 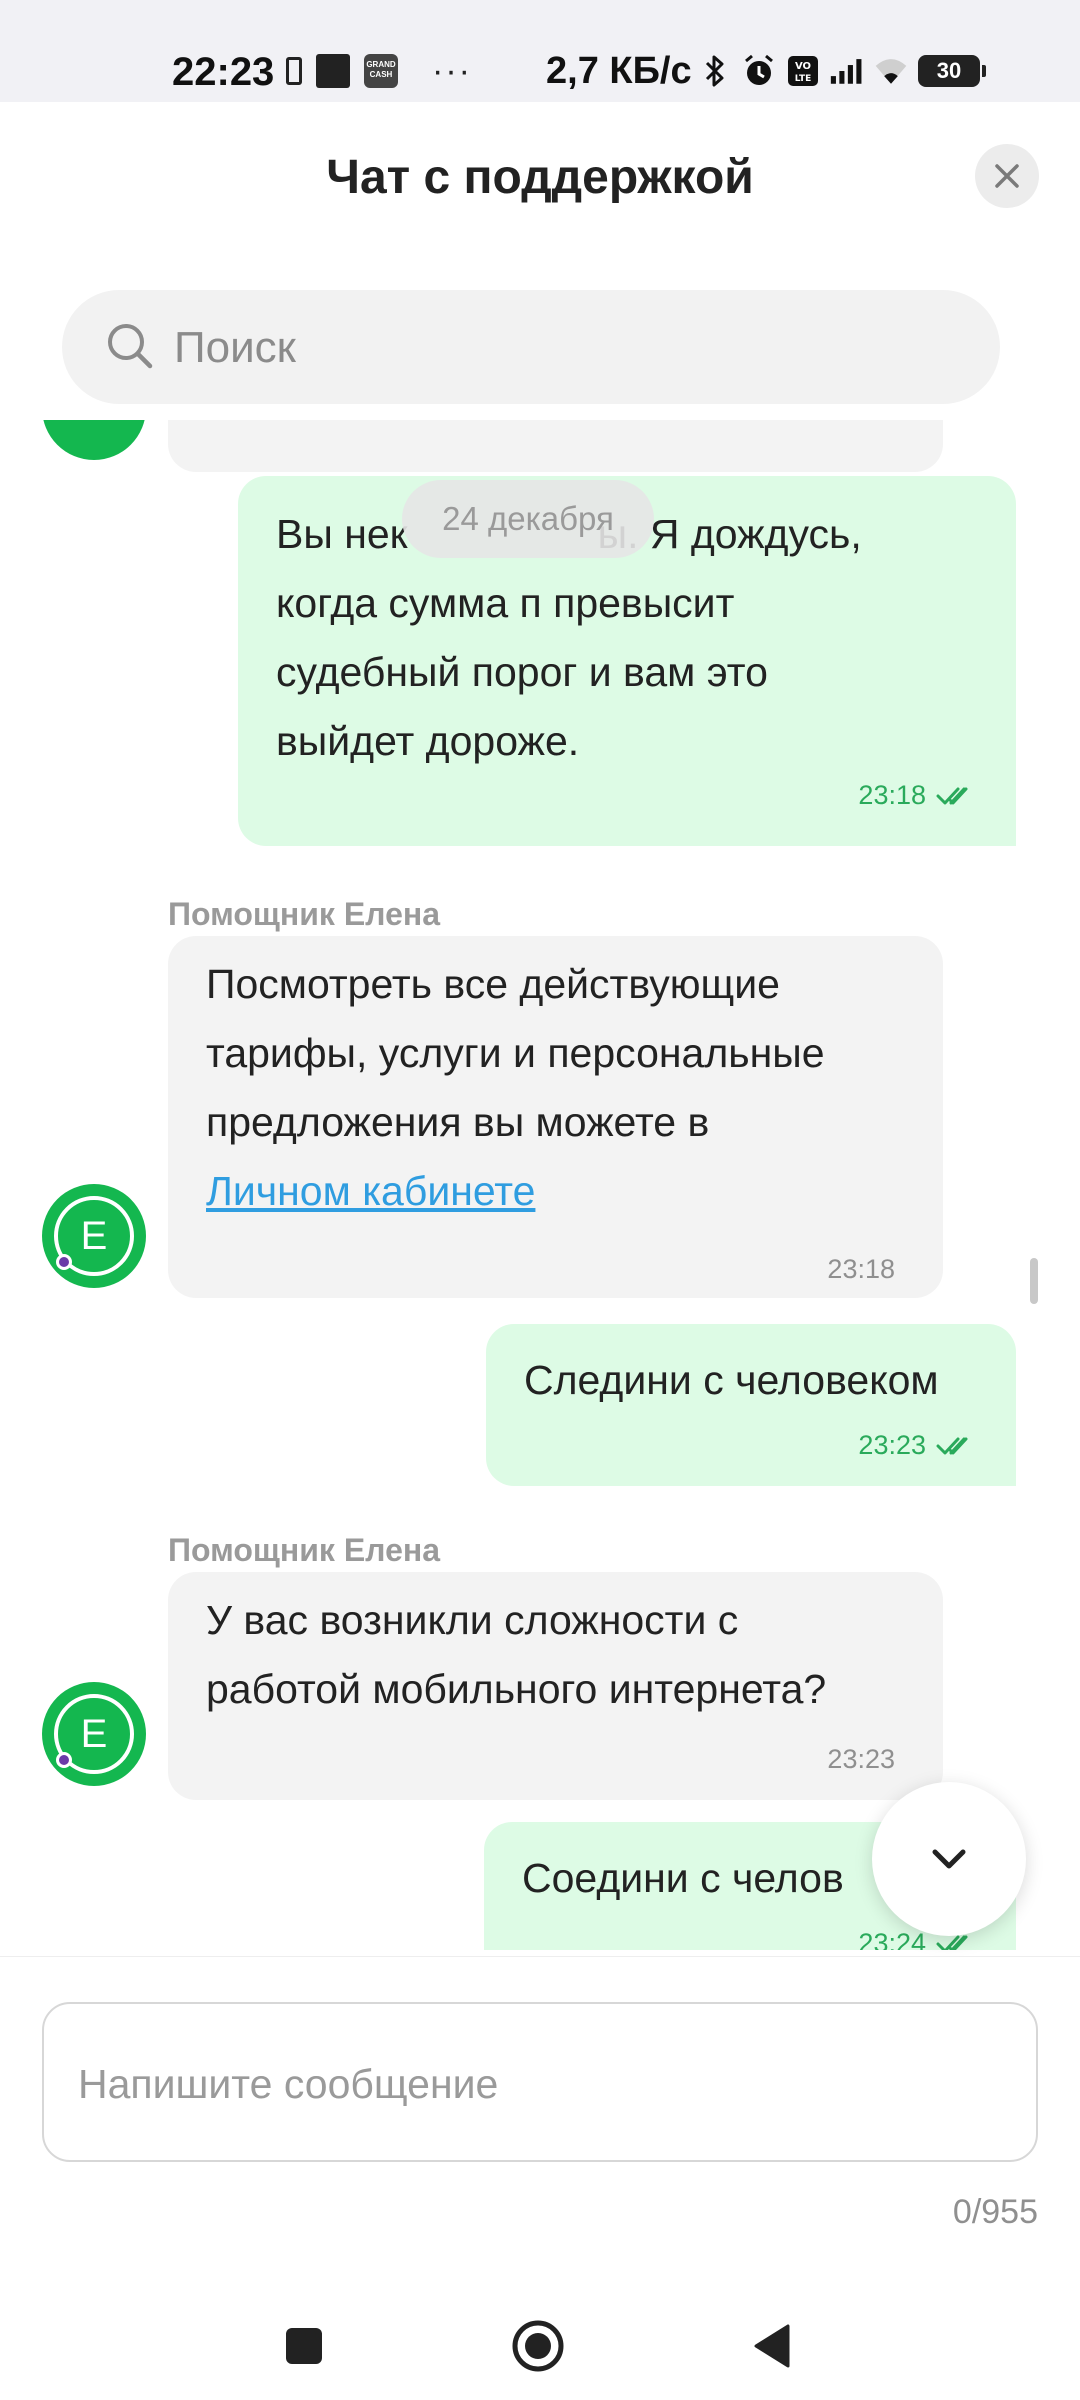 What do you see at coordinates (683, 1878) in the screenshot?
I see `message-text: Соедини с челов` at bounding box center [683, 1878].